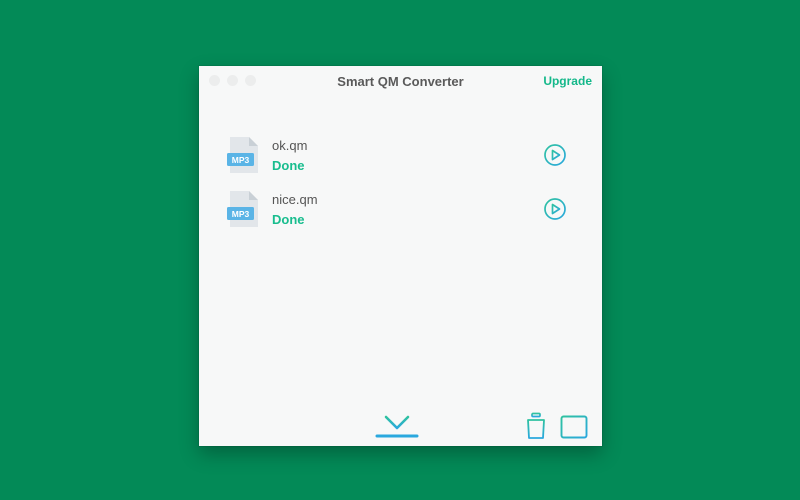  Describe the element at coordinates (397, 417) in the screenshot. I see `download-arrow-icon` at that location.